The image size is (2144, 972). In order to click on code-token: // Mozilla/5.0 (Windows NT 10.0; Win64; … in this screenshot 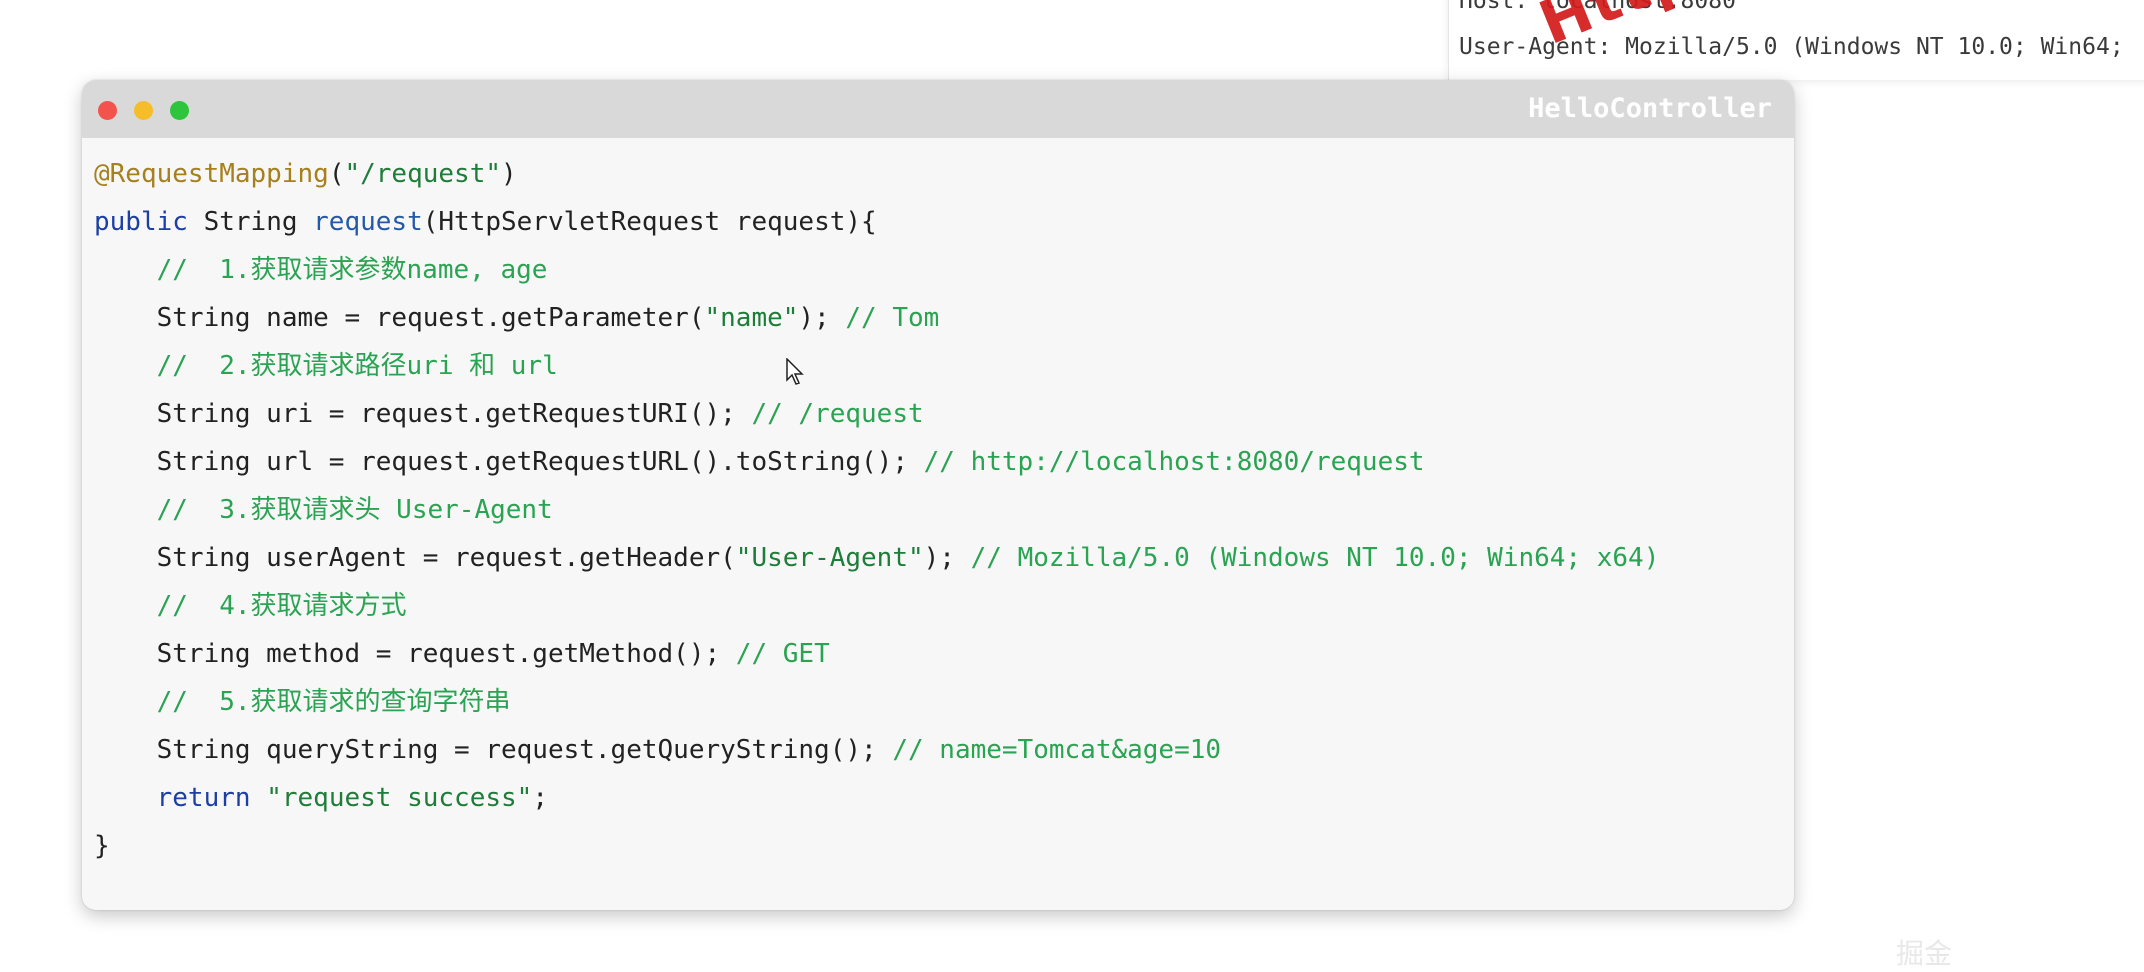, I will do `click(1315, 558)`.